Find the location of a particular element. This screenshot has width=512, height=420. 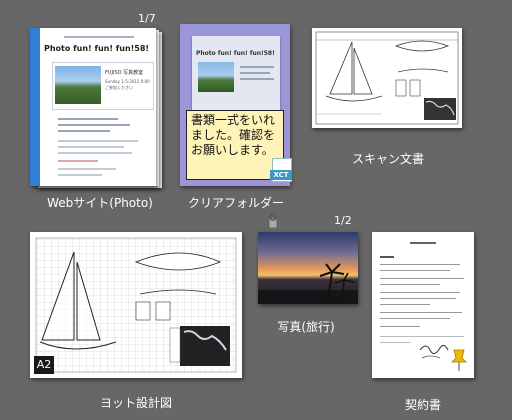

doc-title: Photo fun! fun! fun!58! is located at coordinates (235, 53).